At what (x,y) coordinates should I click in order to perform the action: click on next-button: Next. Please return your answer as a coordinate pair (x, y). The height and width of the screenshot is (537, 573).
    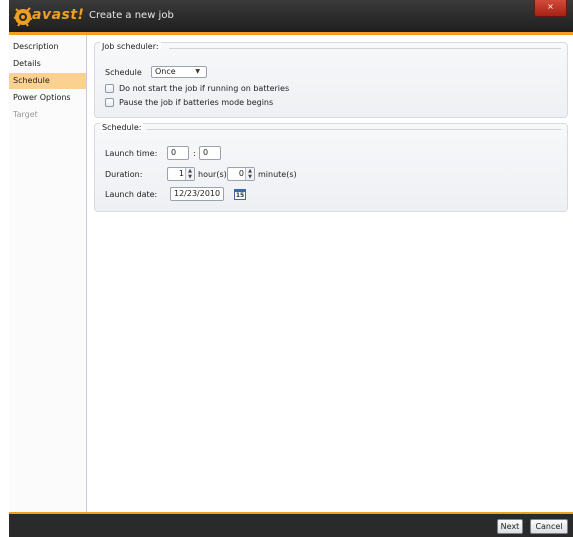
    Looking at the image, I should click on (510, 526).